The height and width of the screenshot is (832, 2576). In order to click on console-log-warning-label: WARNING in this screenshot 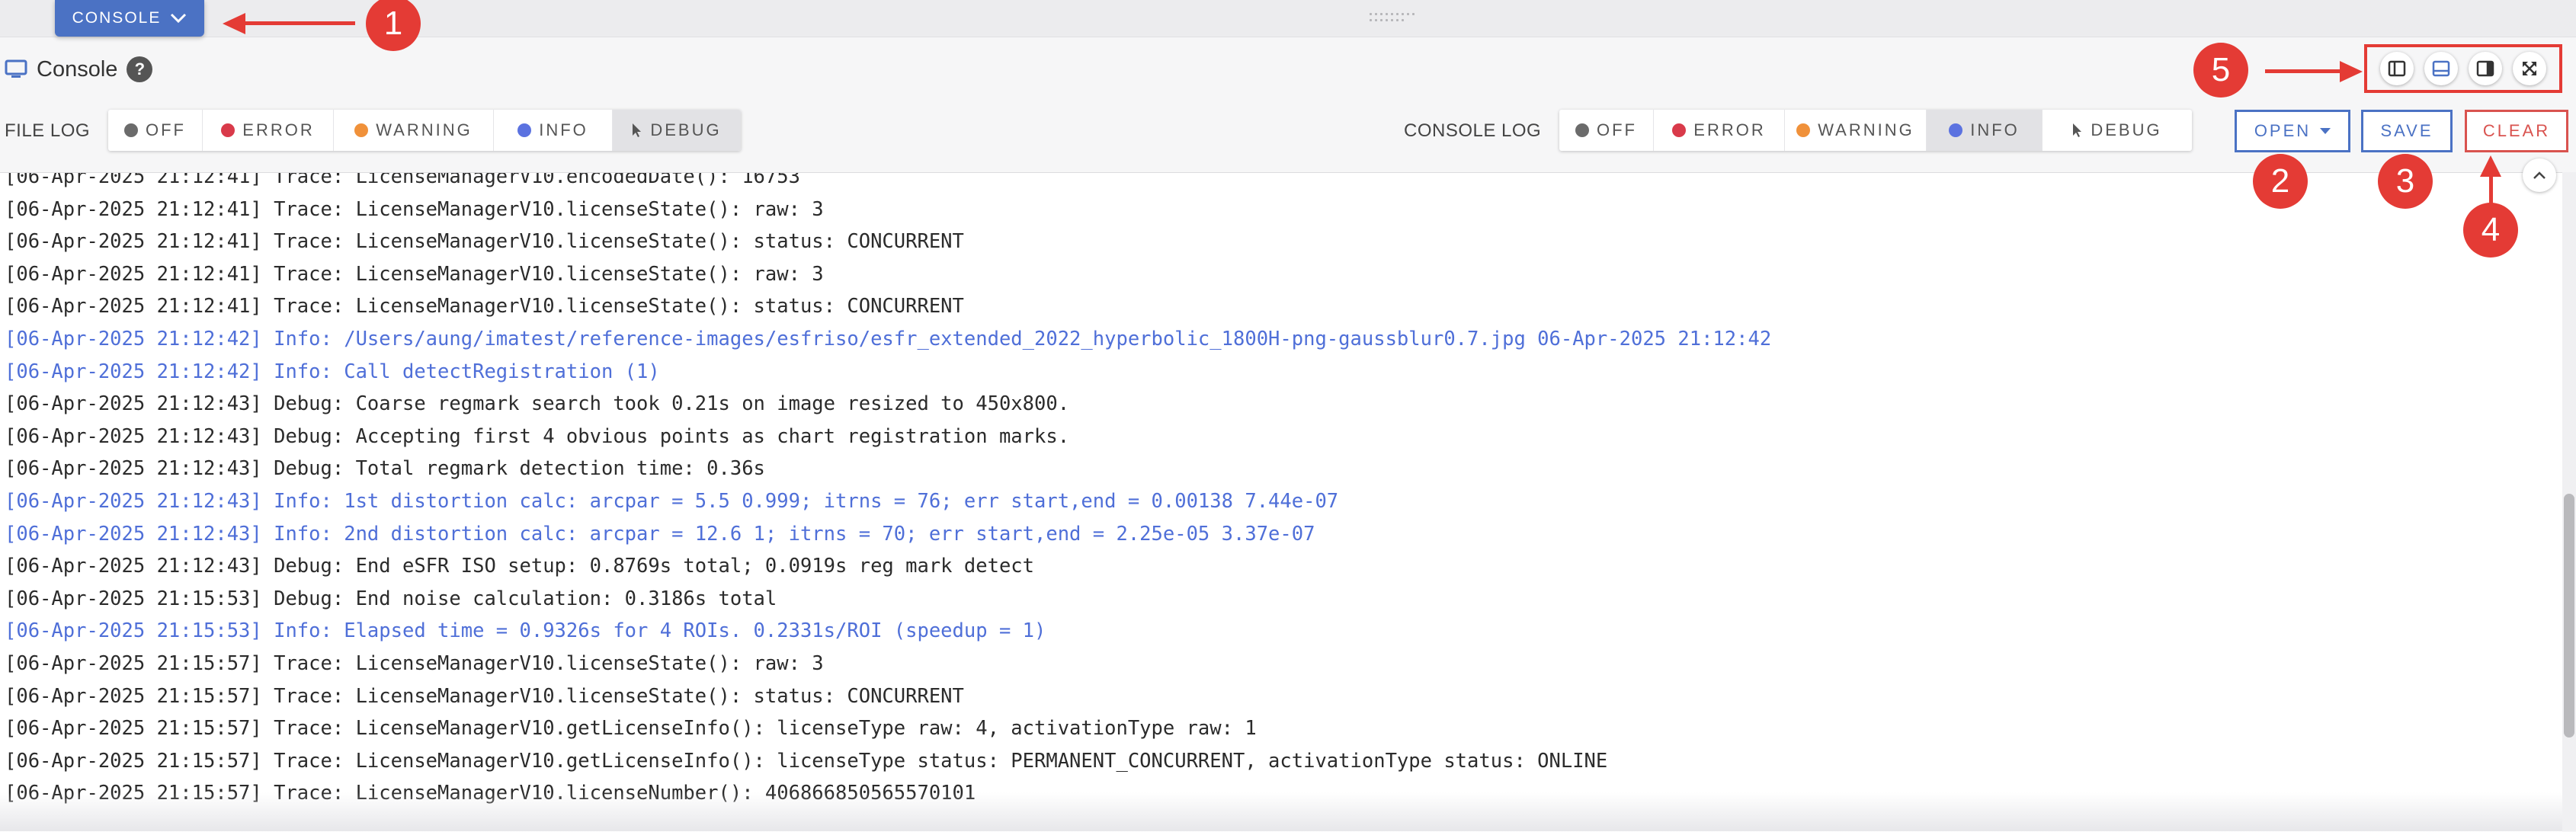, I will do `click(1866, 129)`.